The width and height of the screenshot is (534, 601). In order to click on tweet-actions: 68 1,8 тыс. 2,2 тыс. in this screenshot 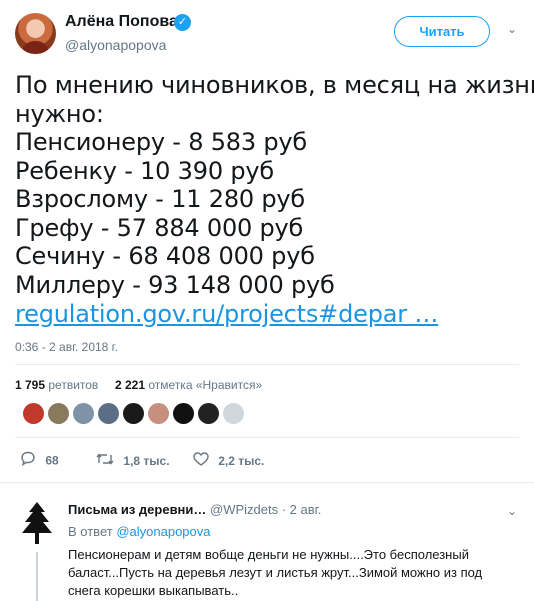, I will do `click(152, 460)`.